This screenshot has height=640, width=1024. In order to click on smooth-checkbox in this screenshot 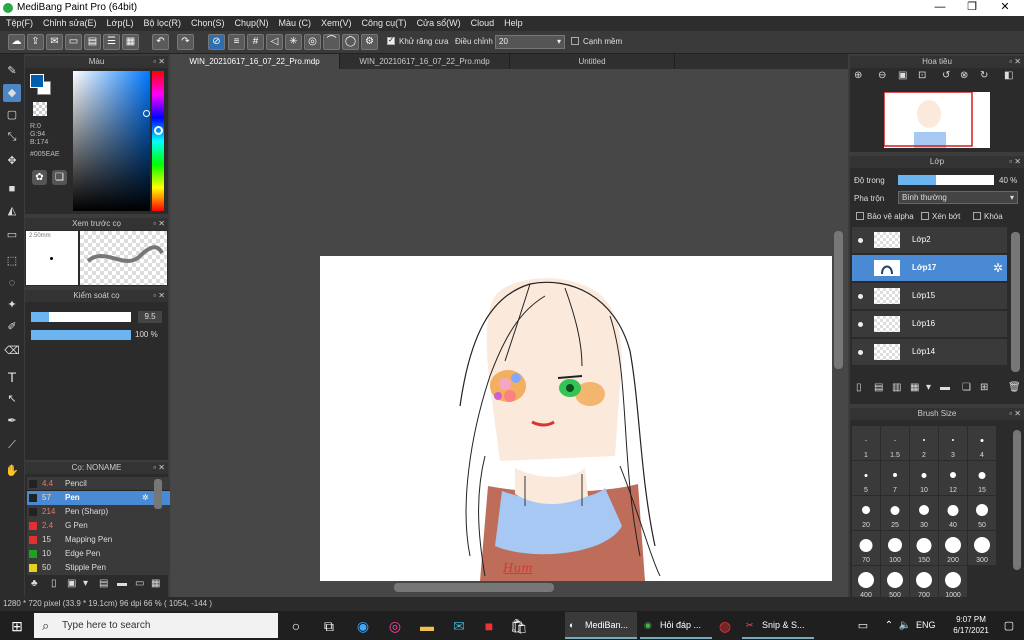, I will do `click(575, 41)`.